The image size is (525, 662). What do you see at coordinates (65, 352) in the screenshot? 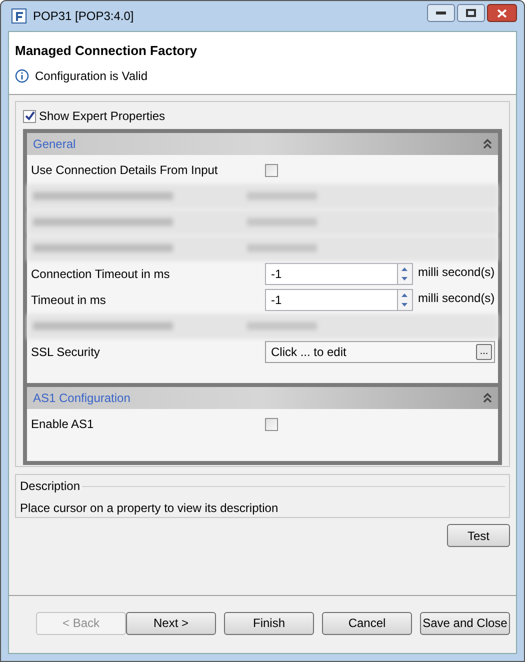
I see `property-label: SSL Security` at bounding box center [65, 352].